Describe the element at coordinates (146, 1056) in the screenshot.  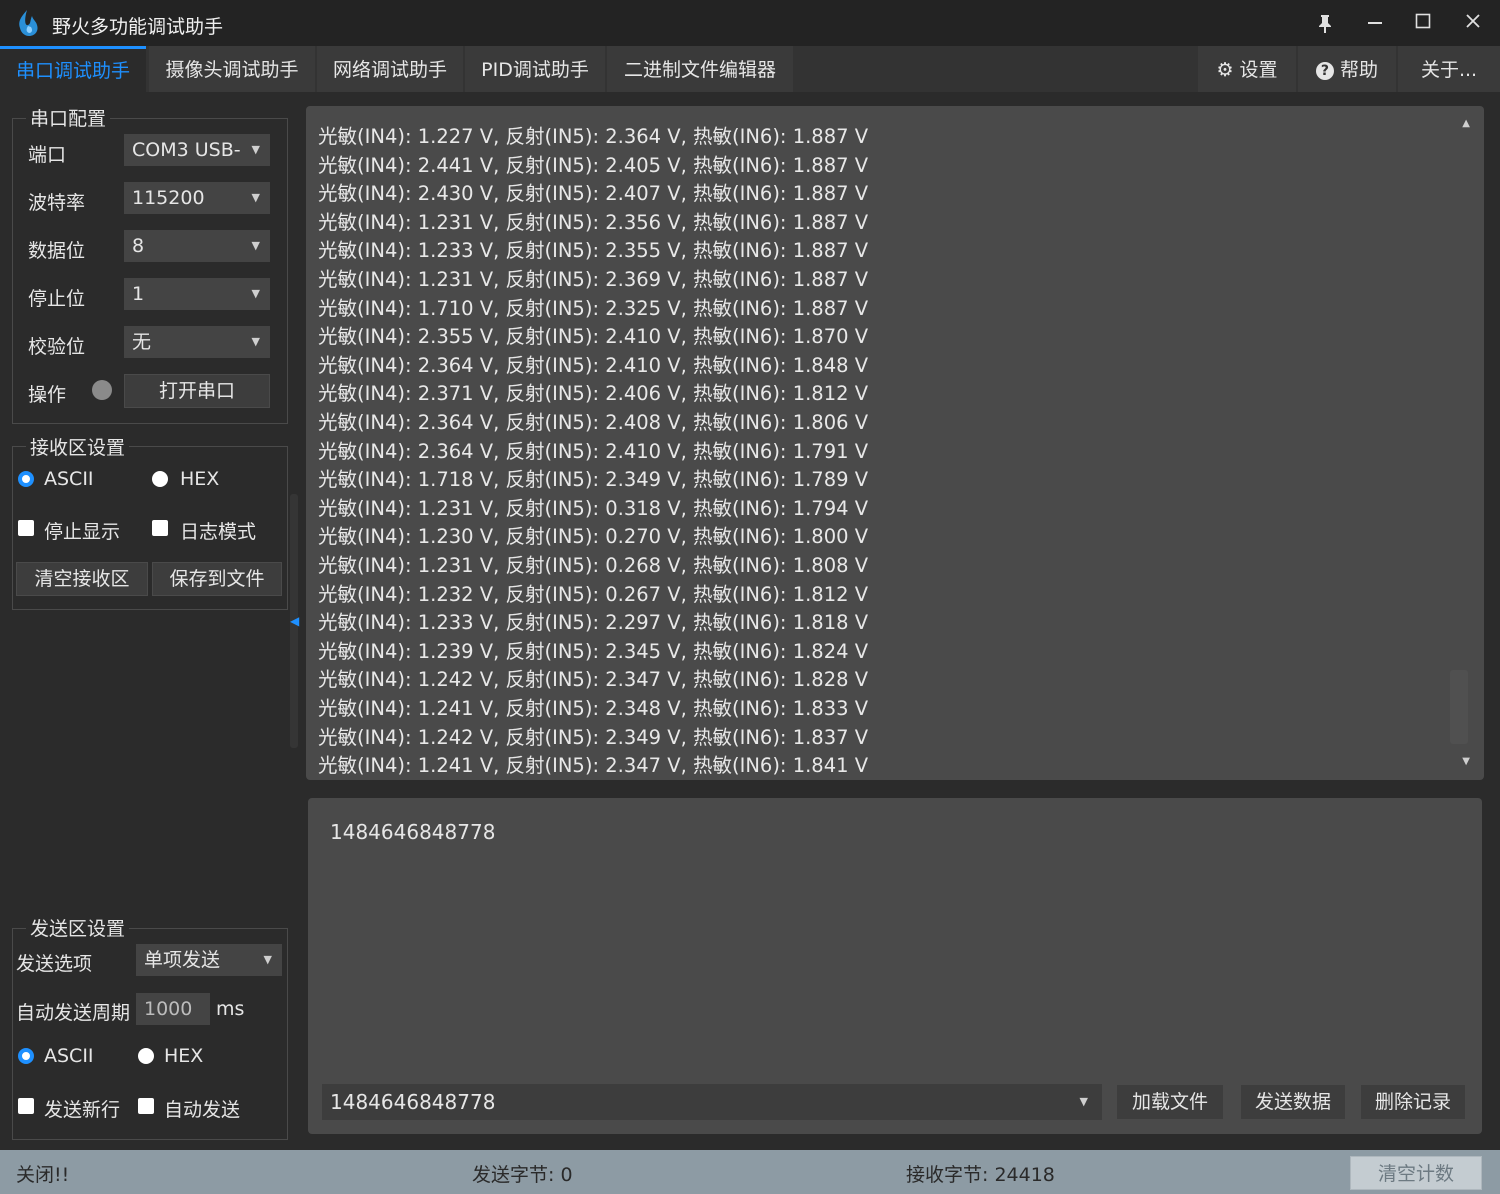
I see `send-hex-radio` at that location.